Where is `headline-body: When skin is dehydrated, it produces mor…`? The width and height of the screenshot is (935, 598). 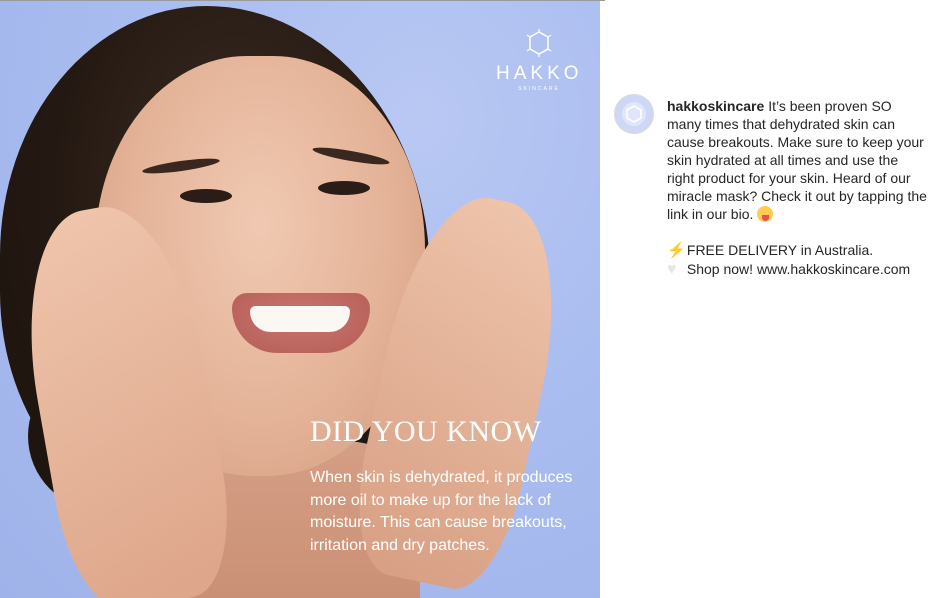 headline-body: When skin is dehydrated, it produces mor… is located at coordinates (441, 511).